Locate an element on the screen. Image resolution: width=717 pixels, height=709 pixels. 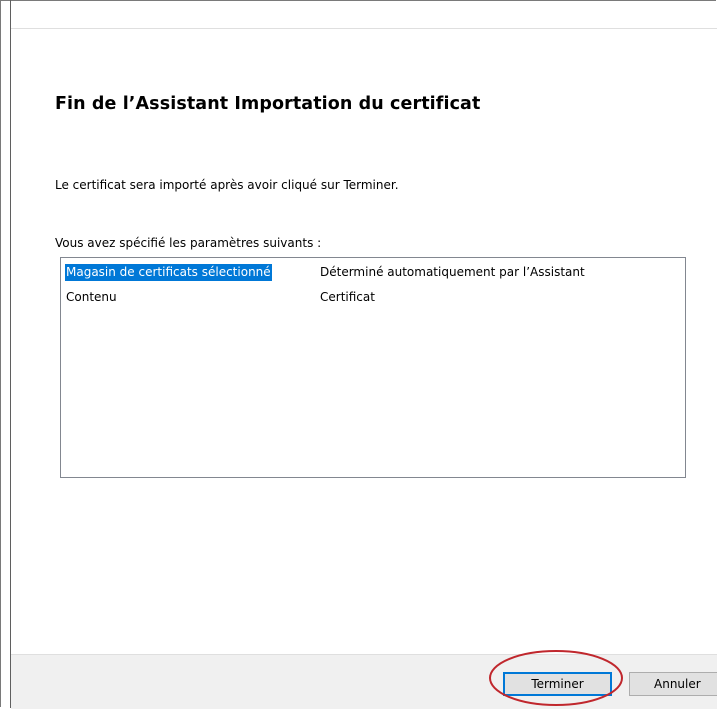
dialog-left-border is located at coordinates (10, 354).